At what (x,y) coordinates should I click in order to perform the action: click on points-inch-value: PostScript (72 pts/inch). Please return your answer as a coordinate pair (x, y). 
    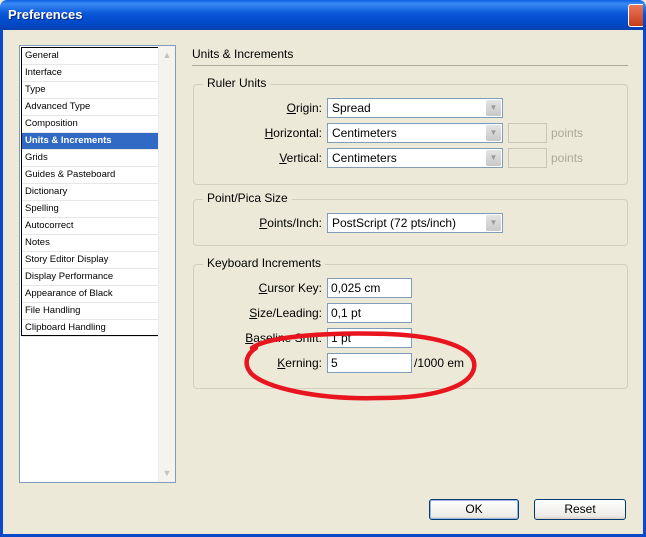
    Looking at the image, I should click on (394, 223).